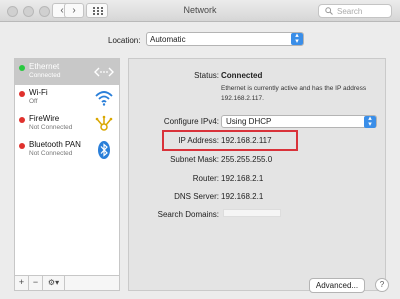 Image resolution: width=400 pixels, height=299 pixels. Describe the element at coordinates (206, 75) in the screenshot. I see `status-label: Status:` at that location.